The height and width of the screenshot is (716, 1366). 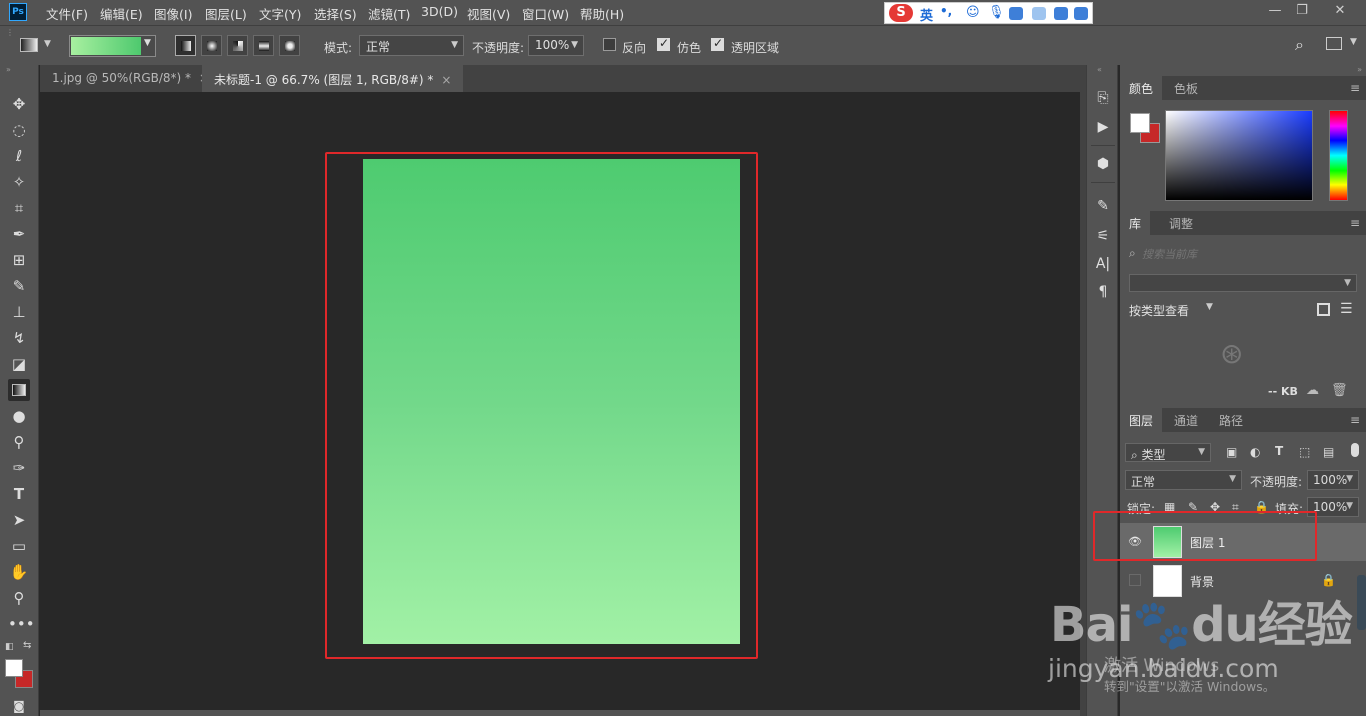 I want to click on restore-icon: ❐, so click(x=1302, y=11).